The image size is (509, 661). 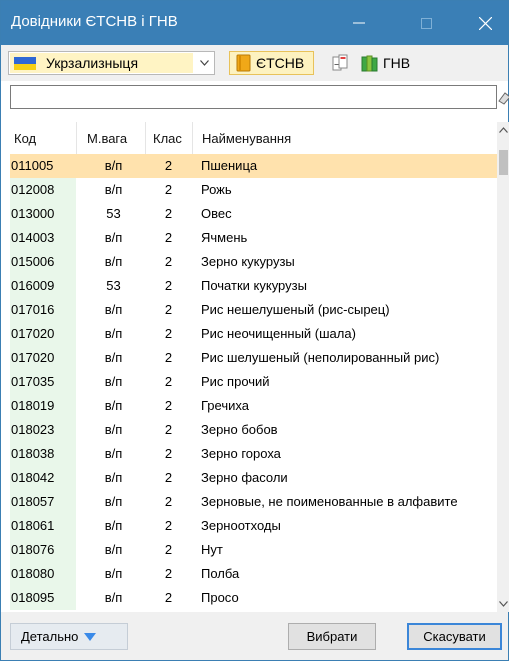 I want to click on chevron-down-icon, so click(x=204, y=63).